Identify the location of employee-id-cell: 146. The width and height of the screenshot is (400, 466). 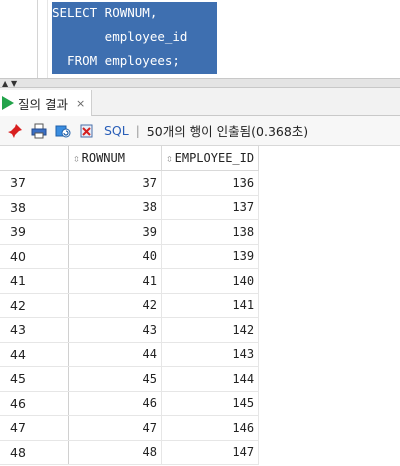
(210, 428).